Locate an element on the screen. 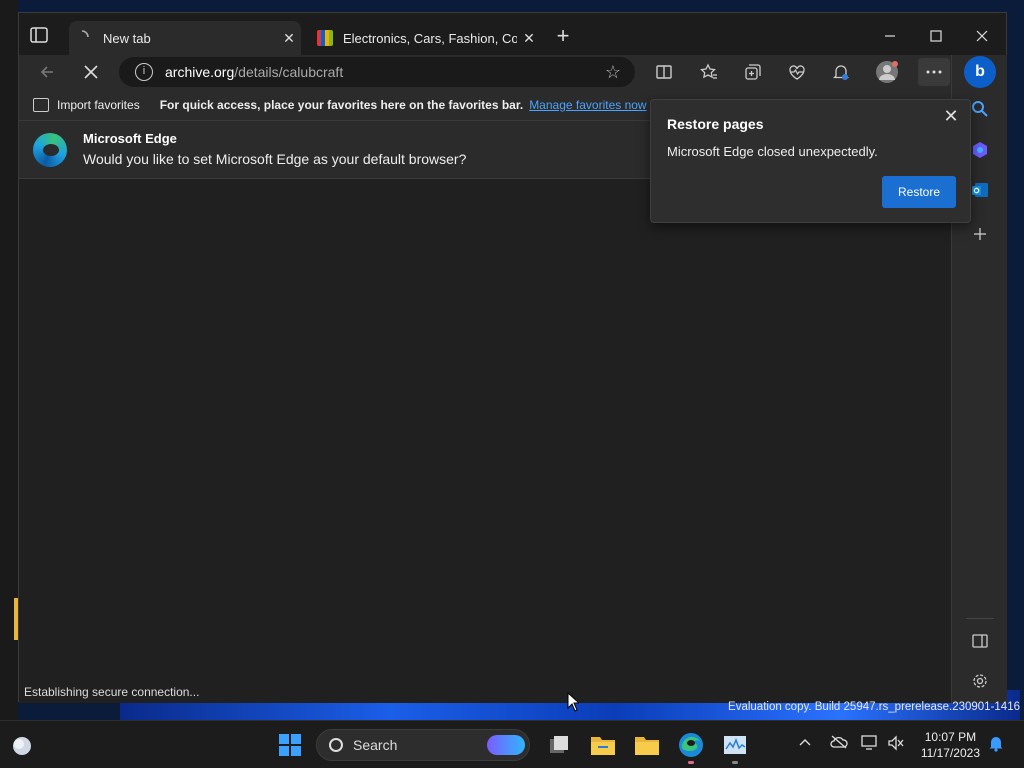 The width and height of the screenshot is (1024, 768). minimize-button is located at coordinates (890, 36).